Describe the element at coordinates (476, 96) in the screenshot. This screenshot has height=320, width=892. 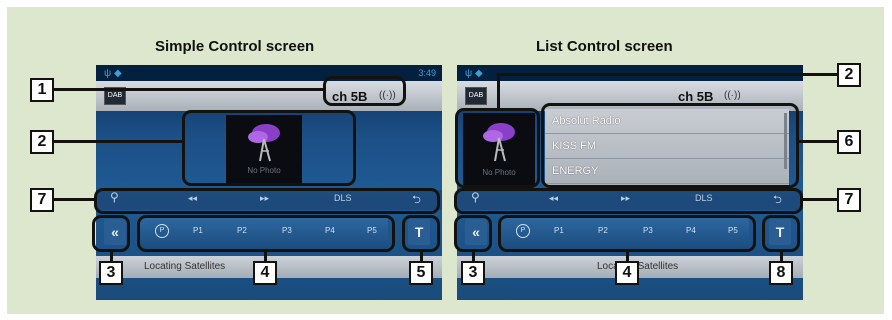
I see `source-icon: DAB` at that location.